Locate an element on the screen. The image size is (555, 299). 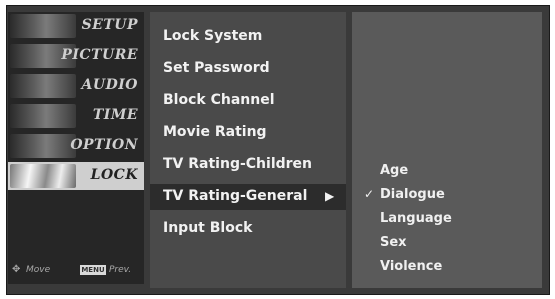
setup-thumbnail-icon is located at coordinates (43, 26).